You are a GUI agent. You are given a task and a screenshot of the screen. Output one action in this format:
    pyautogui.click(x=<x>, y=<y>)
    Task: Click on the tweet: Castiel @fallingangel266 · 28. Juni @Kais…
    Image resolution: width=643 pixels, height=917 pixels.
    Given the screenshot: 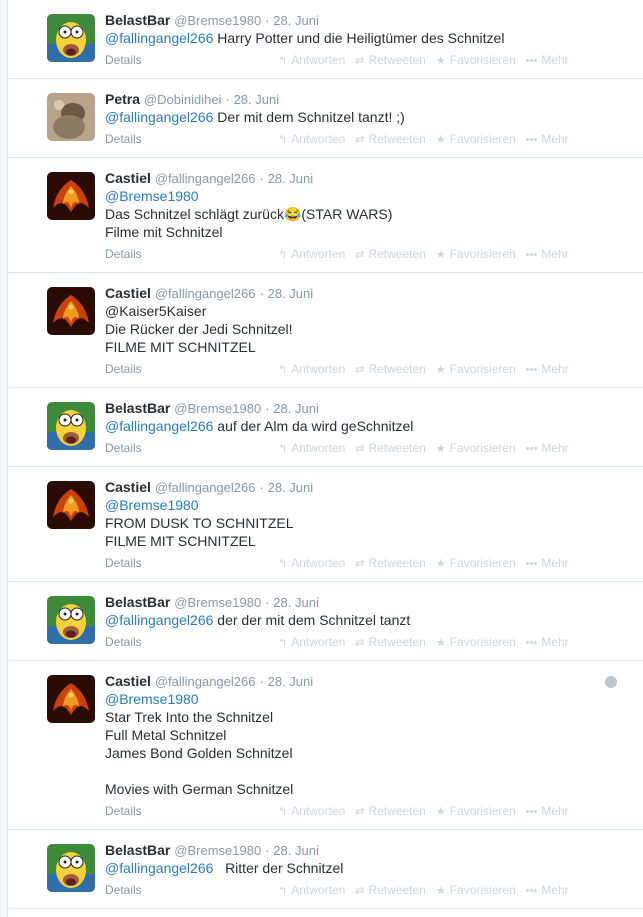 What is the action you would take?
    pyautogui.click(x=325, y=330)
    